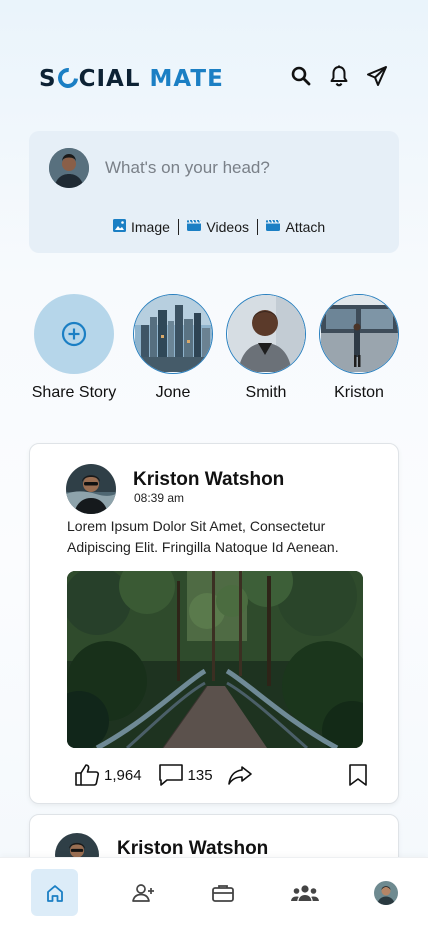 The image size is (428, 926). I want to click on videos-button: Videos, so click(218, 227).